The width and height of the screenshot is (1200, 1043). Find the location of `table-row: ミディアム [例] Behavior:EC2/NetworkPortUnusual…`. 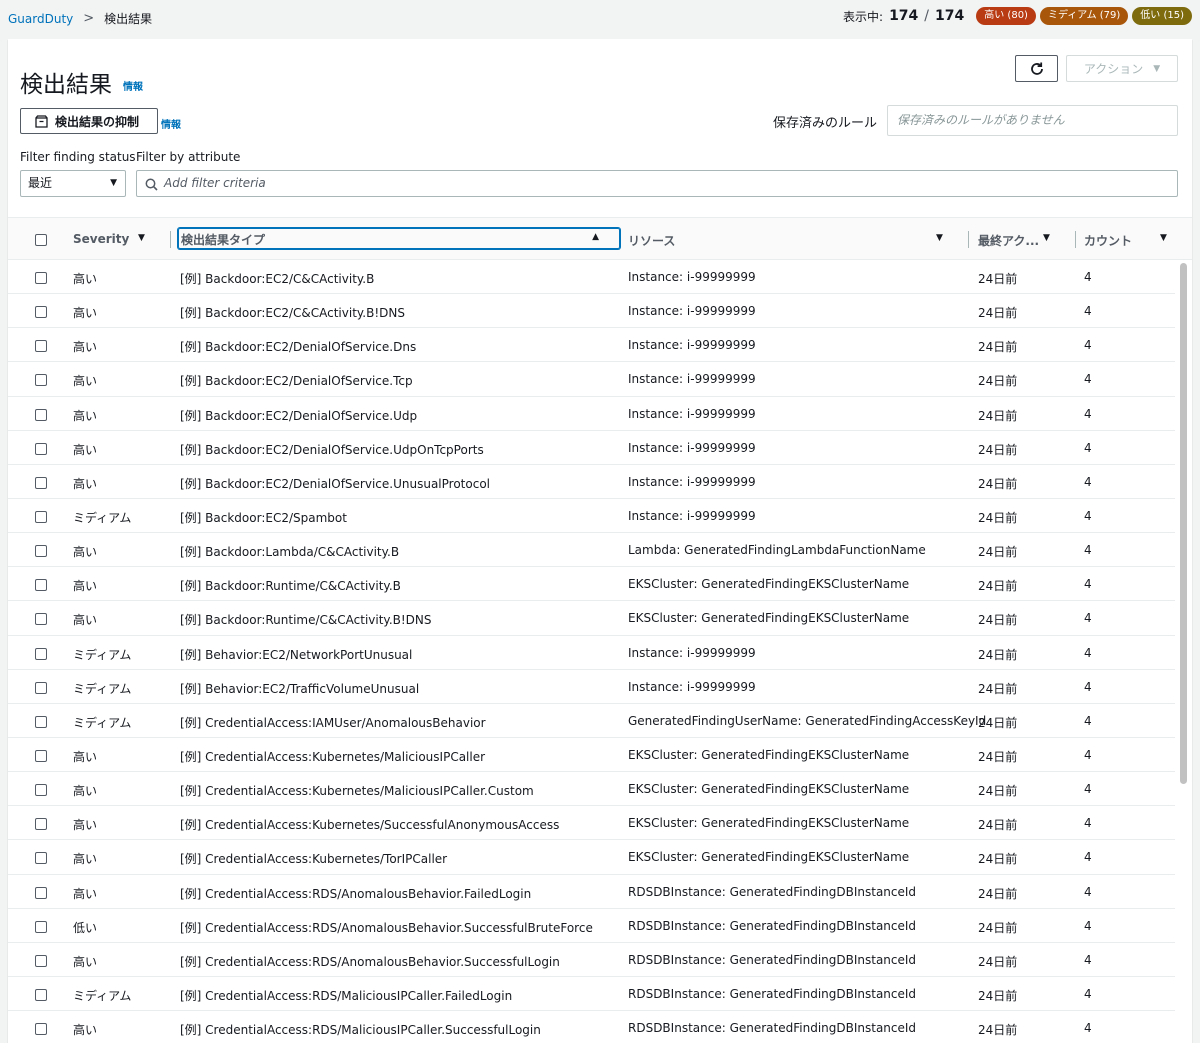

table-row: ミディアム [例] Behavior:EC2/NetworkPortUnusual… is located at coordinates (591, 653).